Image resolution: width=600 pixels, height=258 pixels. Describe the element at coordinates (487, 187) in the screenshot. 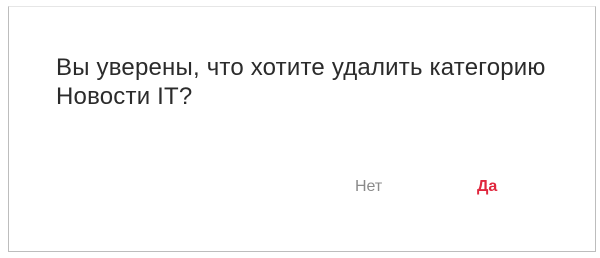

I see `yes-button: Да` at that location.